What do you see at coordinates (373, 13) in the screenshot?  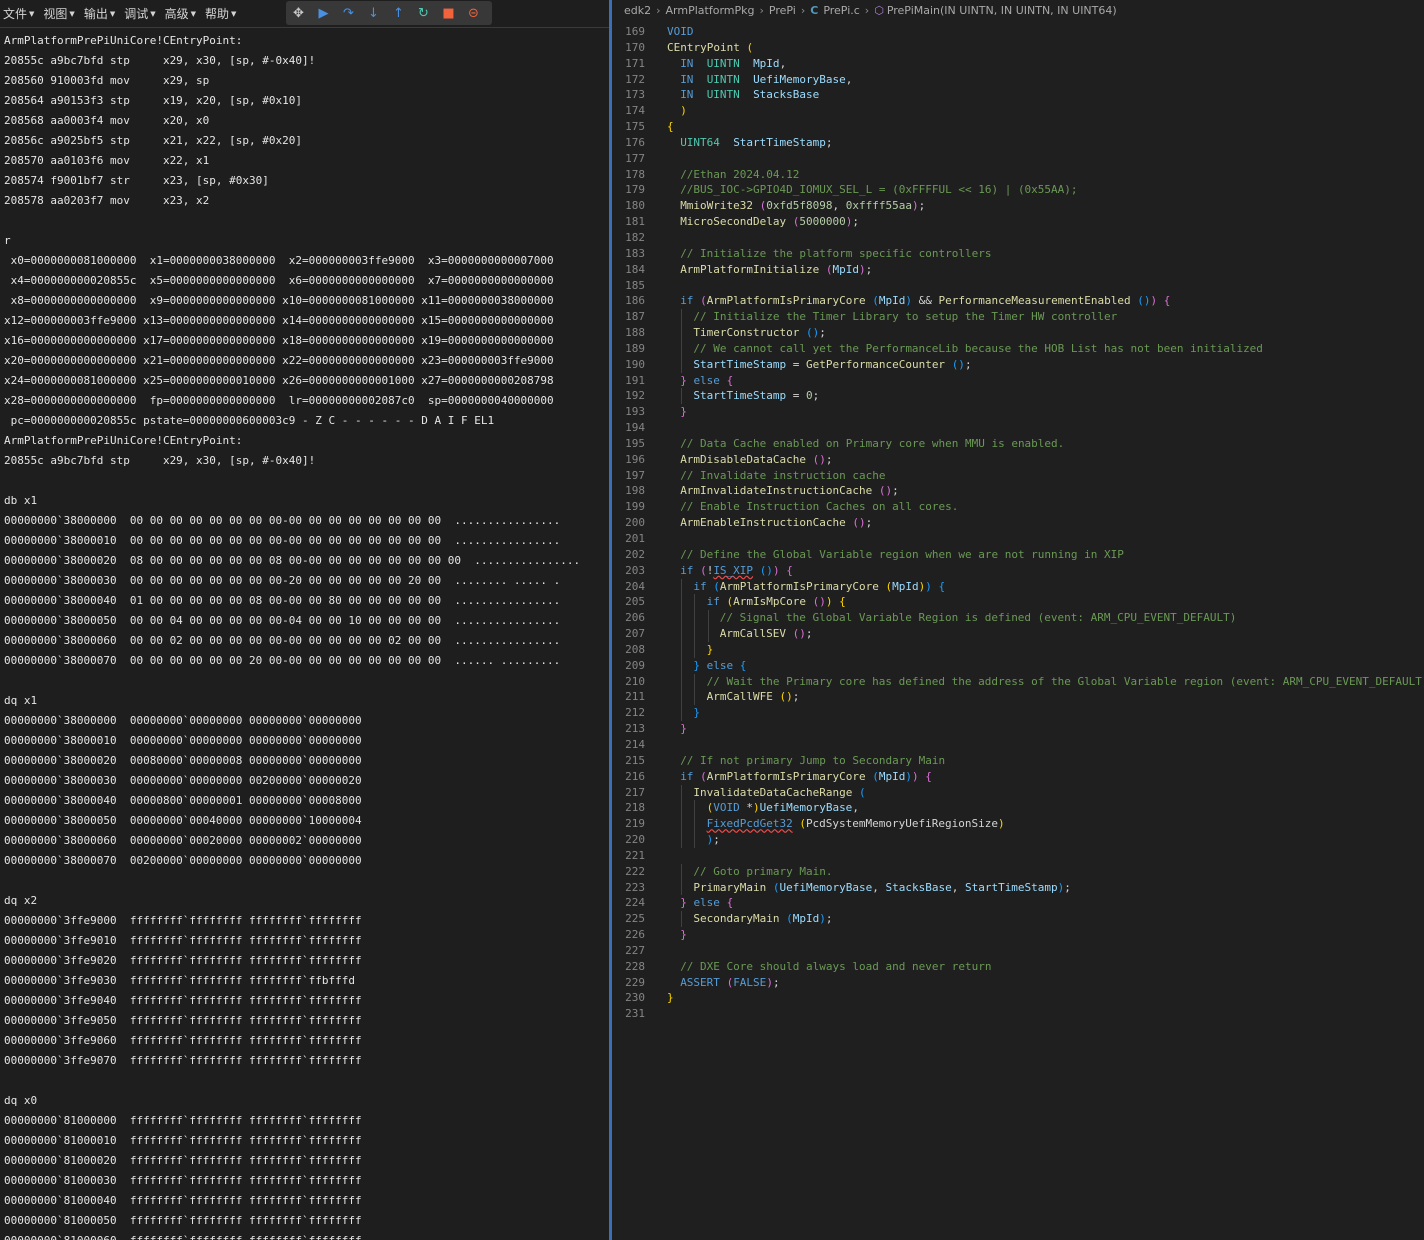 I see `step-into-button: ↓` at bounding box center [373, 13].